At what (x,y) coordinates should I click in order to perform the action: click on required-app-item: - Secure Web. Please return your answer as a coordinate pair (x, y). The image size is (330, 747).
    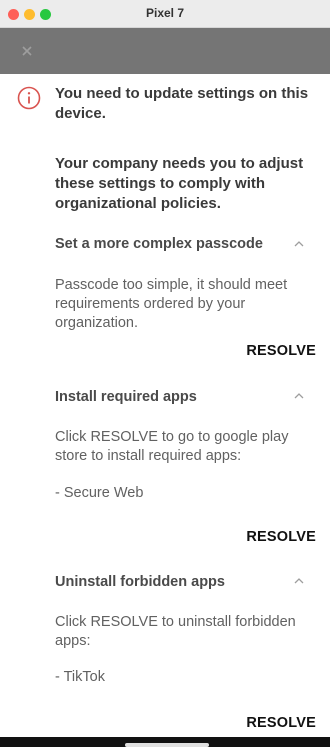
    Looking at the image, I should click on (99, 493).